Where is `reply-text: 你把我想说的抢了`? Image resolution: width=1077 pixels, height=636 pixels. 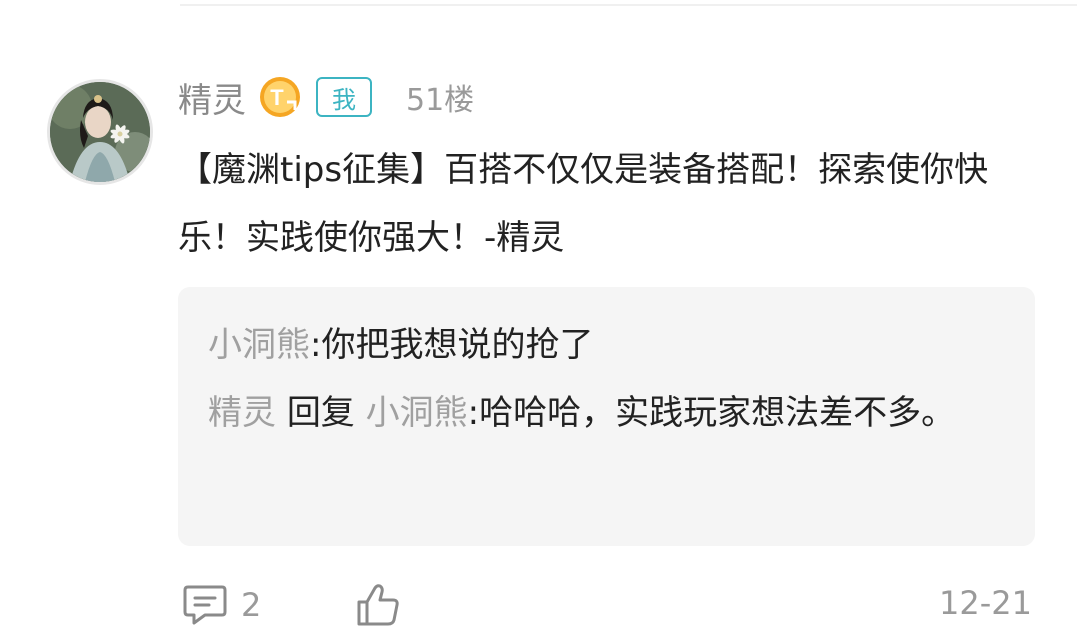 reply-text: 你把我想说的抢了 is located at coordinates (457, 345).